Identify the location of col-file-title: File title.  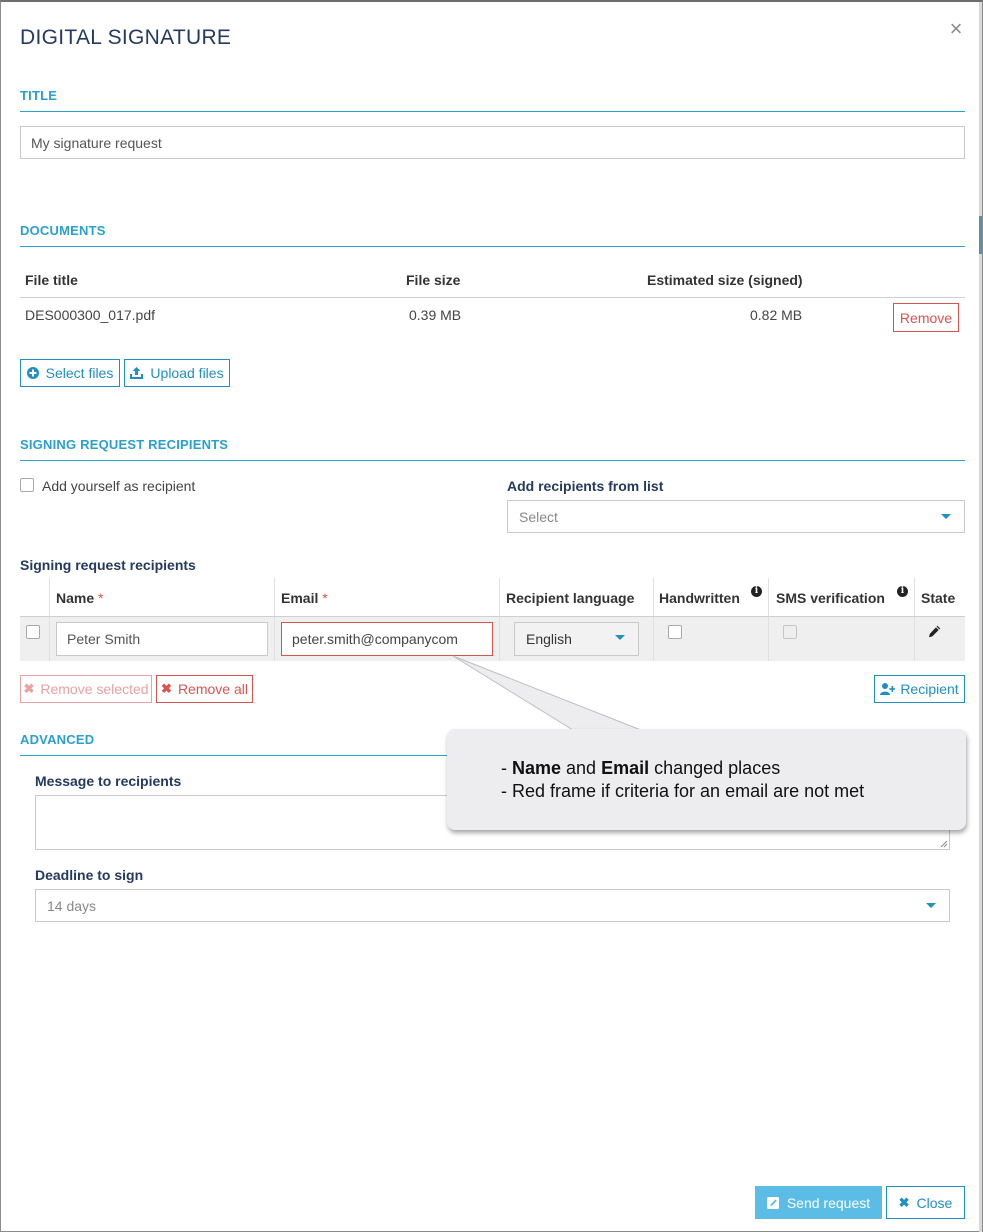
(51, 280).